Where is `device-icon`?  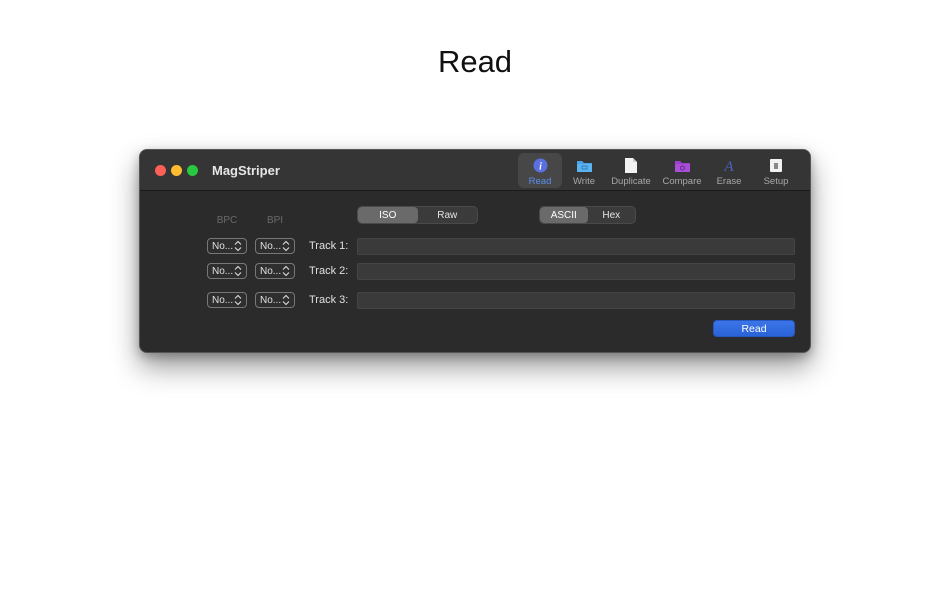
device-icon is located at coordinates (776, 165).